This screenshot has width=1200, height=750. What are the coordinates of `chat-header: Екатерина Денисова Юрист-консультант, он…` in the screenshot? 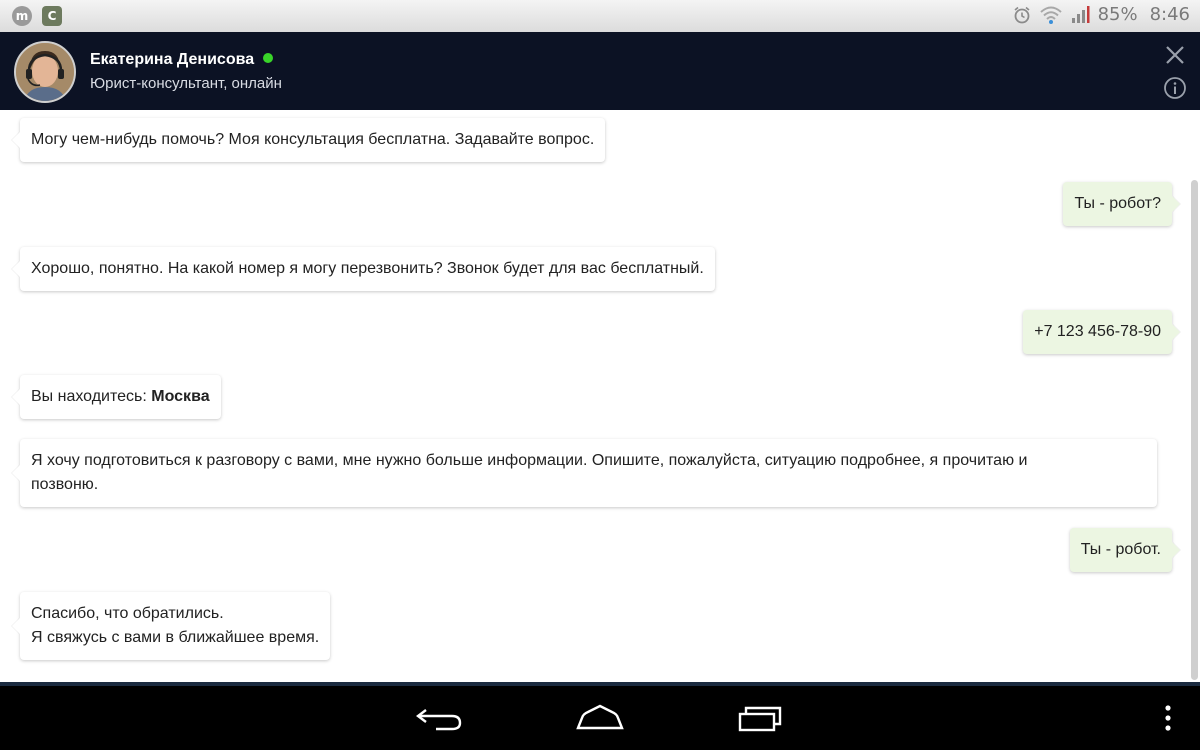 It's located at (600, 71).